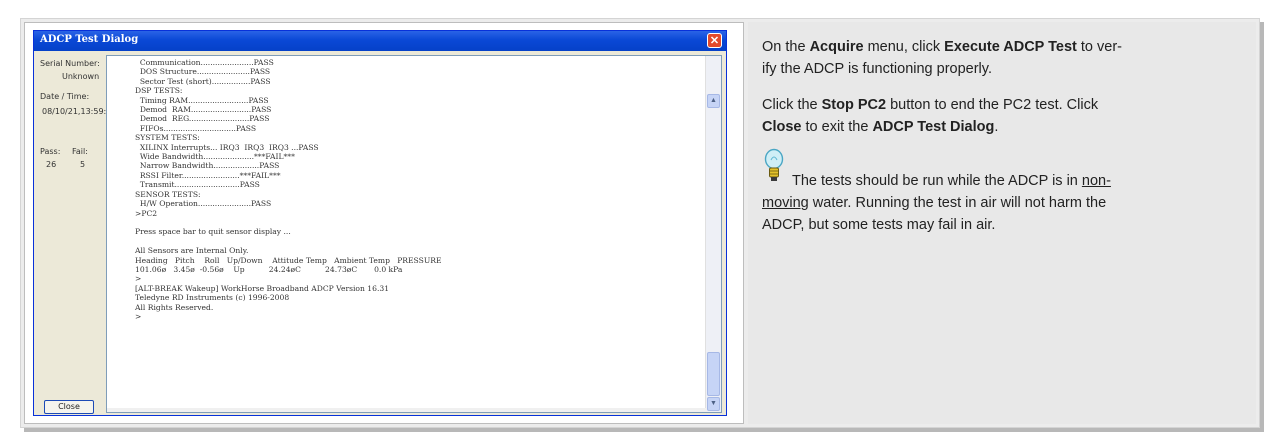  What do you see at coordinates (785, 203) in the screenshot?
I see `text: moving` at bounding box center [785, 203].